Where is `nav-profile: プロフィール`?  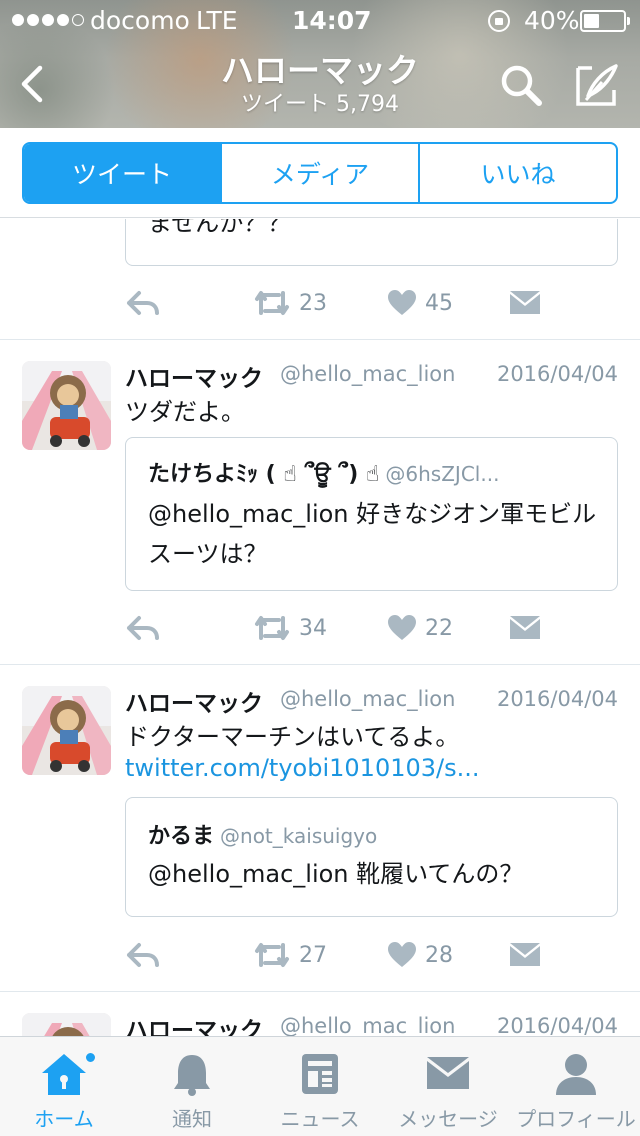 nav-profile: プロフィール is located at coordinates (576, 1086).